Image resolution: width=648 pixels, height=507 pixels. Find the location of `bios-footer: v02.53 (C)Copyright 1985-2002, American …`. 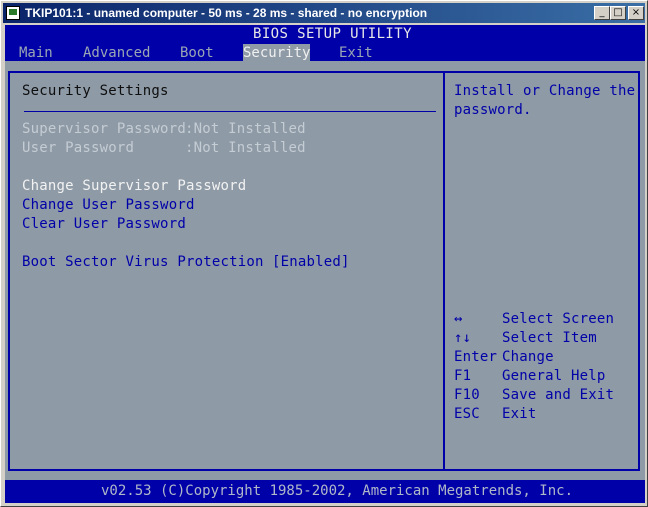

bios-footer: v02.53 (C)Copyright 1985-2002, American … is located at coordinates (325, 491).